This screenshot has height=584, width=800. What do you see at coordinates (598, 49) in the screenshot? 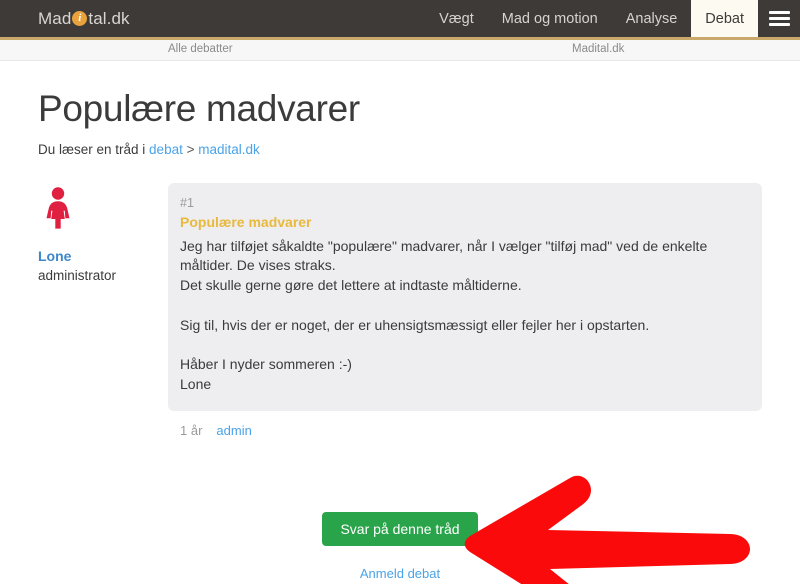
I see `subnav-site-link: Madital.dk` at bounding box center [598, 49].